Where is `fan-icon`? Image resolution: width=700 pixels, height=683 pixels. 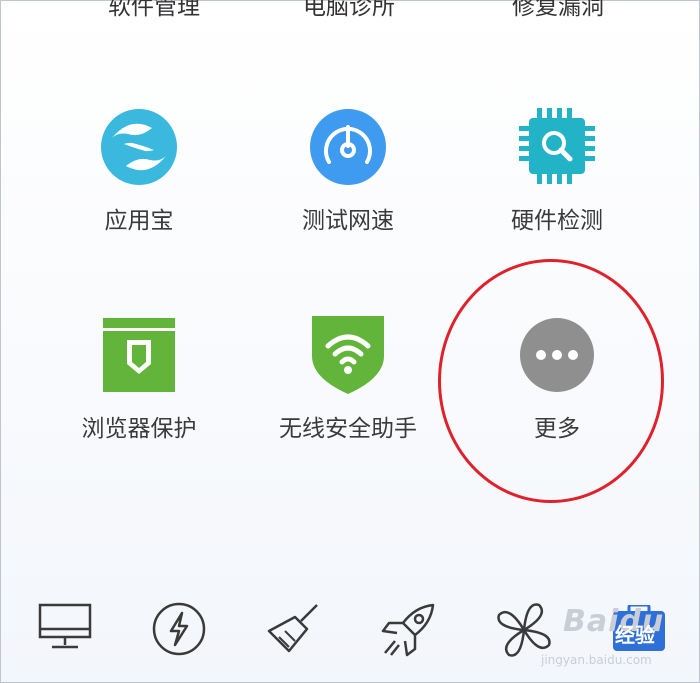
fan-icon is located at coordinates (524, 630).